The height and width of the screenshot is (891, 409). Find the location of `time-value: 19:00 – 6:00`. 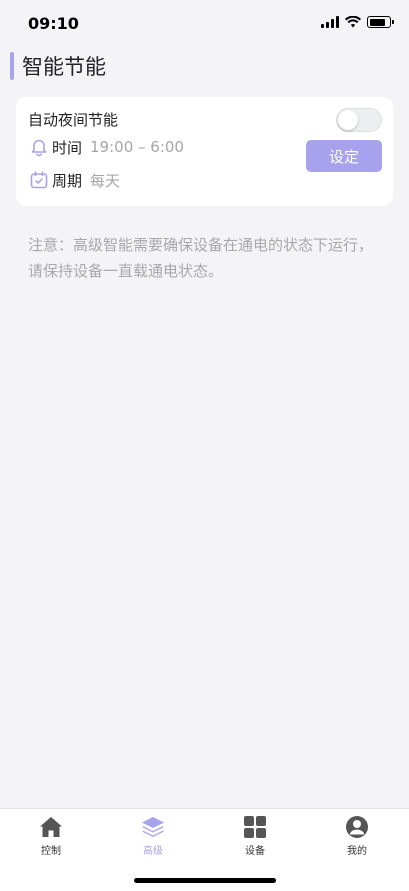

time-value: 19:00 – 6:00 is located at coordinates (137, 147).